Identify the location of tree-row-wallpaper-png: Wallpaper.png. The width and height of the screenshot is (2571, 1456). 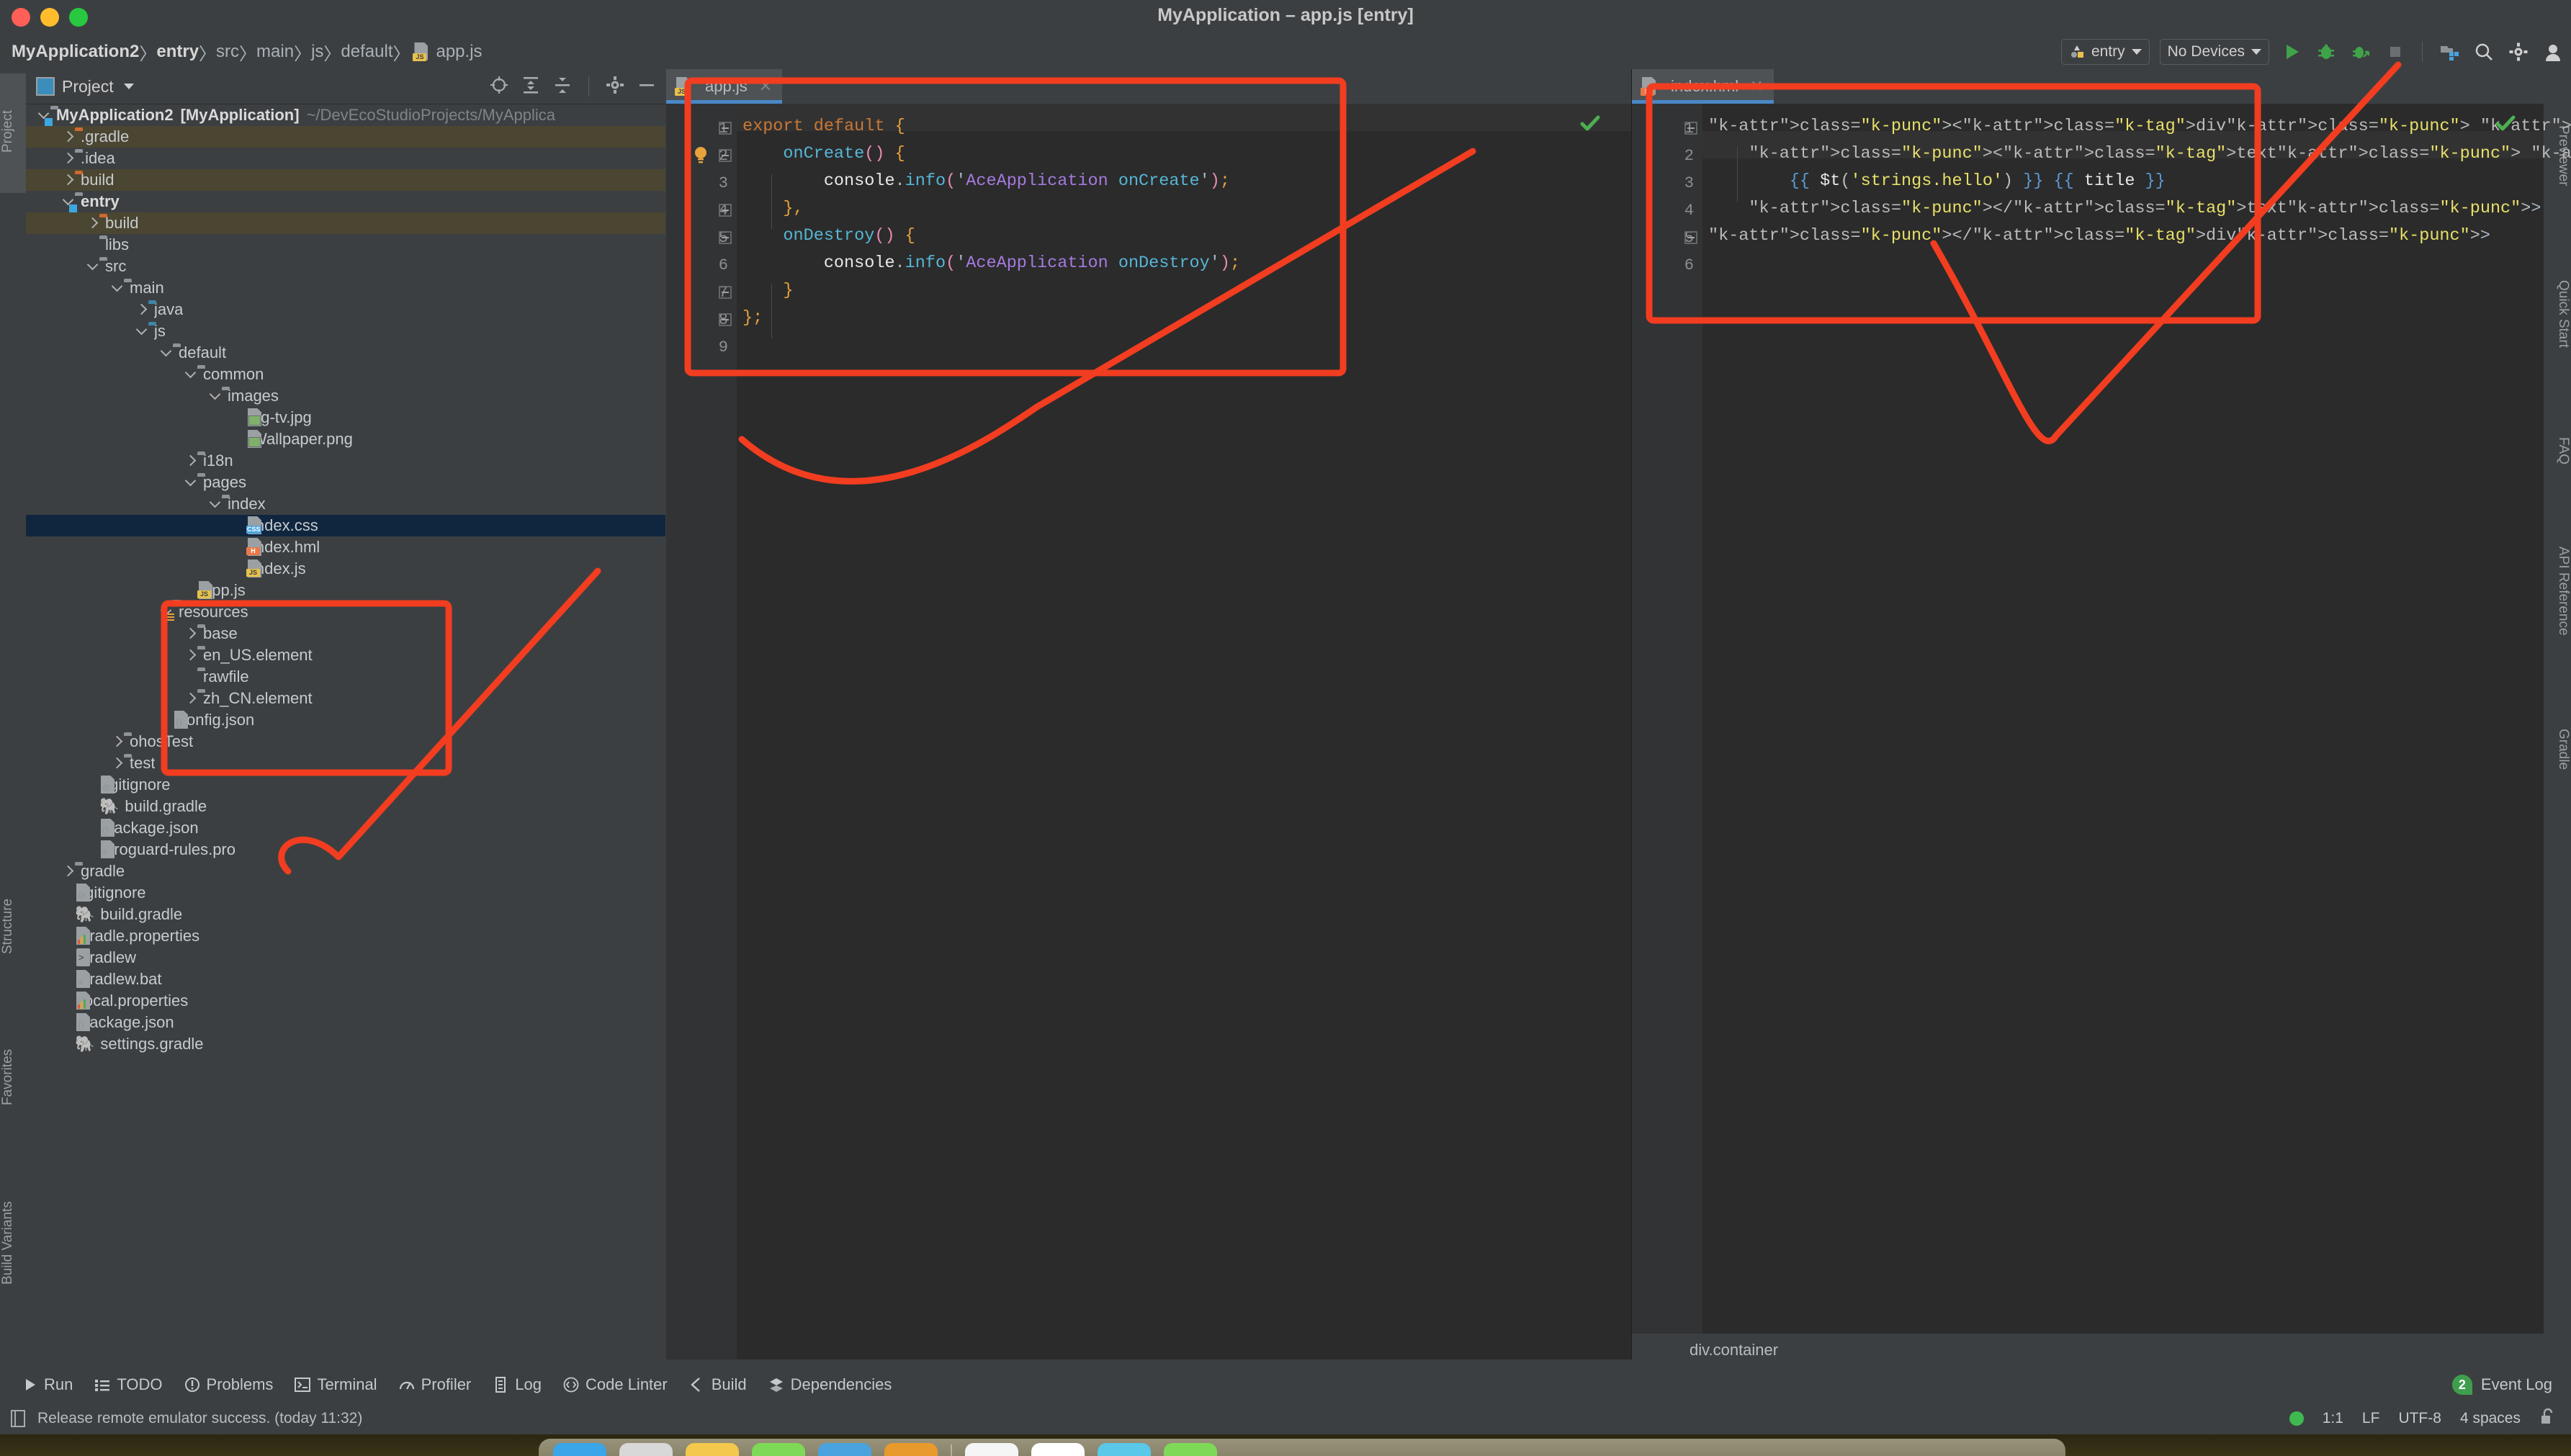
(345, 439).